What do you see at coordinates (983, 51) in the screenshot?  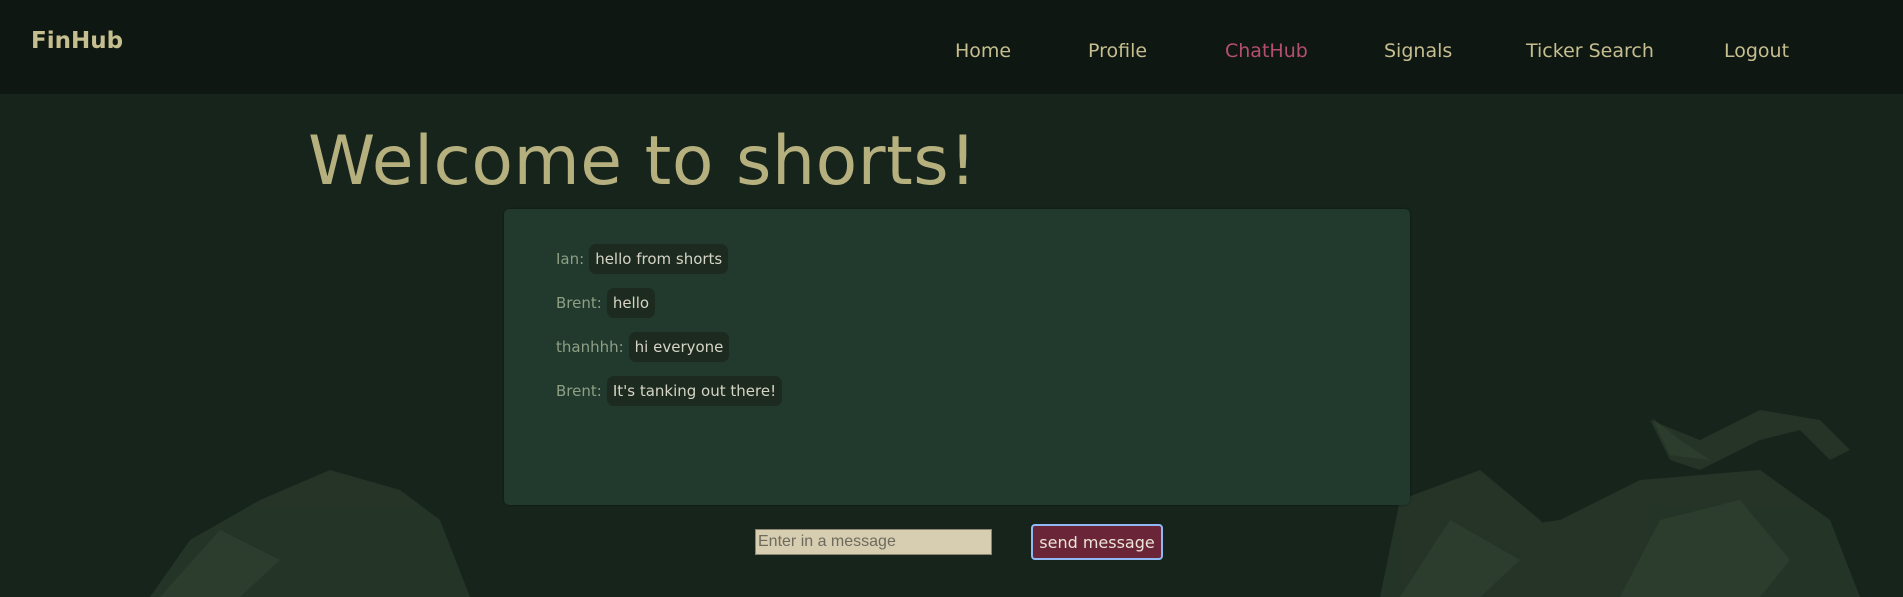 I see `nav-home: Home` at bounding box center [983, 51].